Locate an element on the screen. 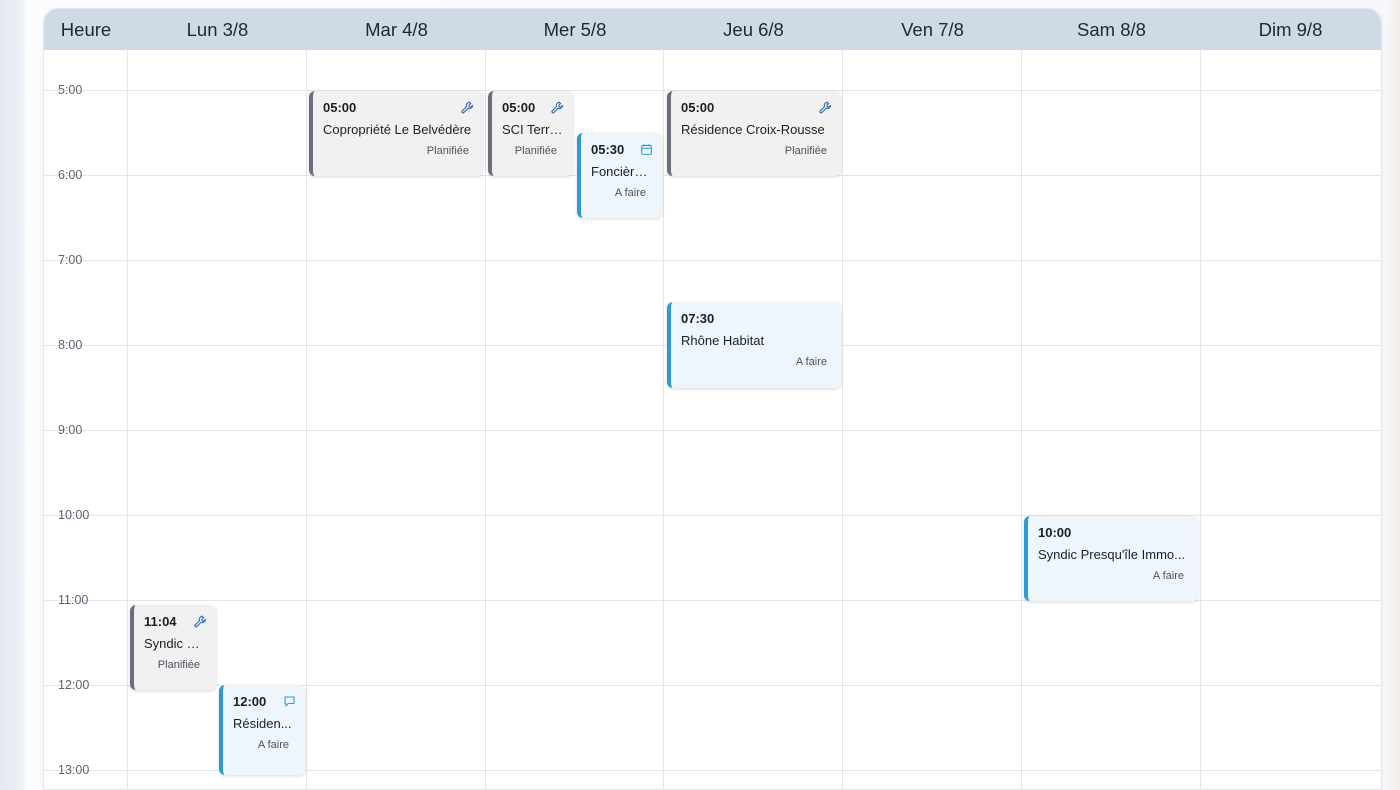 The height and width of the screenshot is (790, 1400). event-card: 05:00 Copropriété Le Belvédère Planifiée is located at coordinates (396, 133).